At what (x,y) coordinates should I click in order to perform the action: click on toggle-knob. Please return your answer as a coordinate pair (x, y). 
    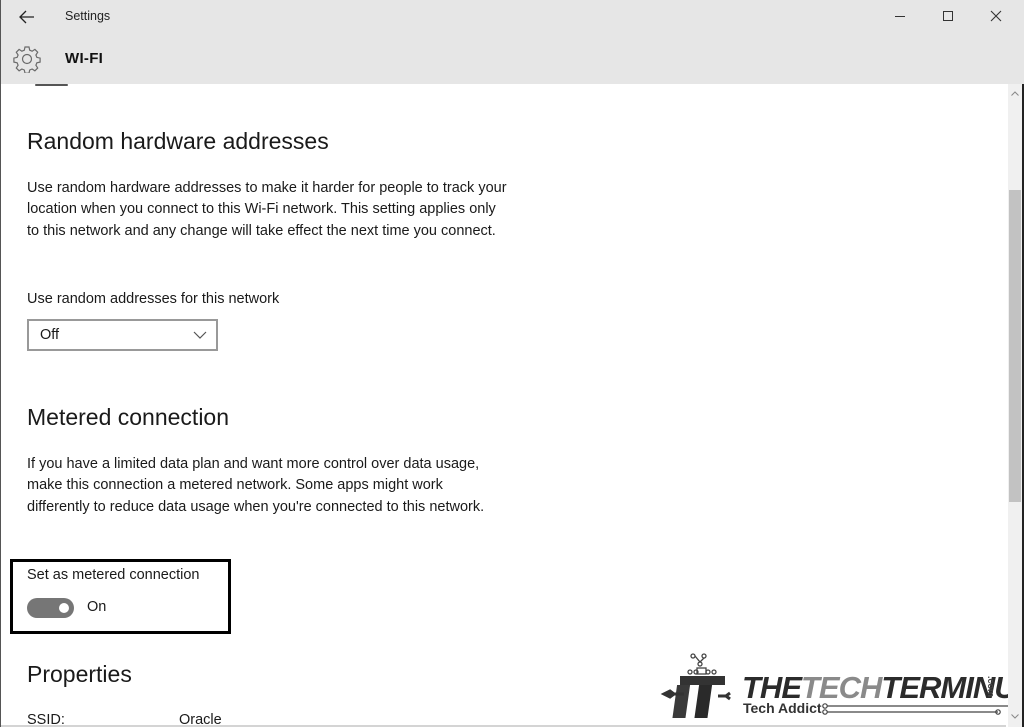
    Looking at the image, I should click on (64, 608).